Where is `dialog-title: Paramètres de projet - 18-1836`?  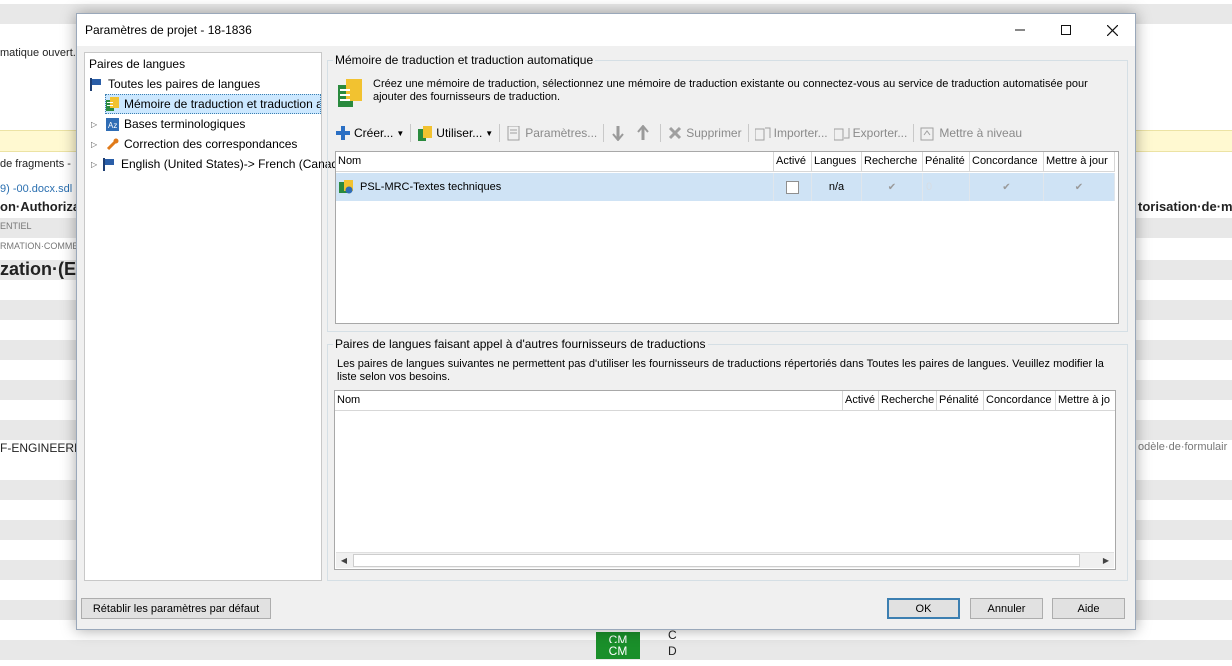 dialog-title: Paramètres de projet - 18-1836 is located at coordinates (168, 30).